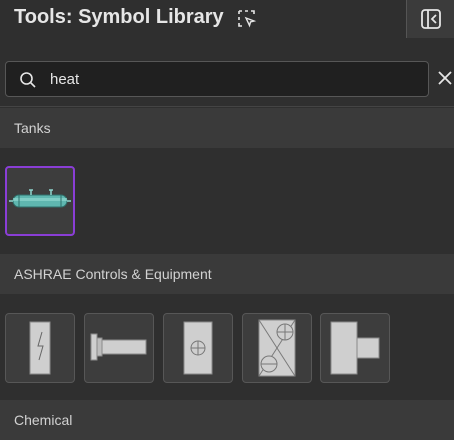  I want to click on search-input, so click(230, 79).